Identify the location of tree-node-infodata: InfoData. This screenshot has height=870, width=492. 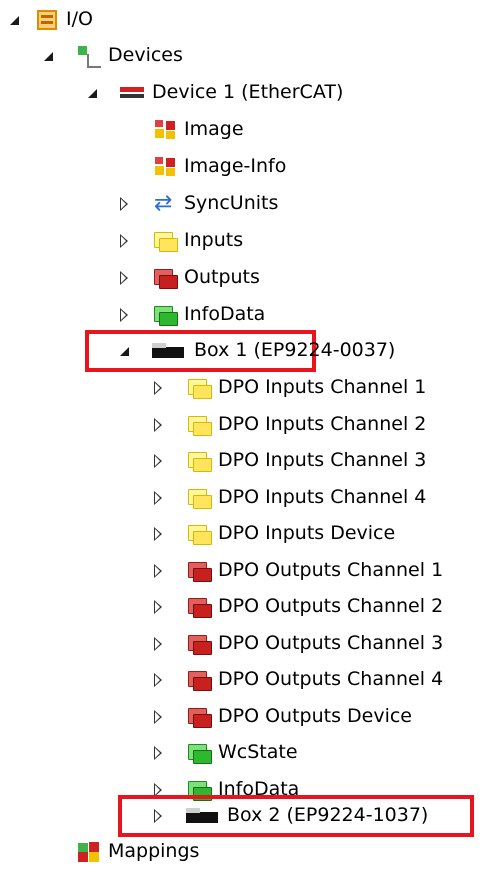
(246, 315).